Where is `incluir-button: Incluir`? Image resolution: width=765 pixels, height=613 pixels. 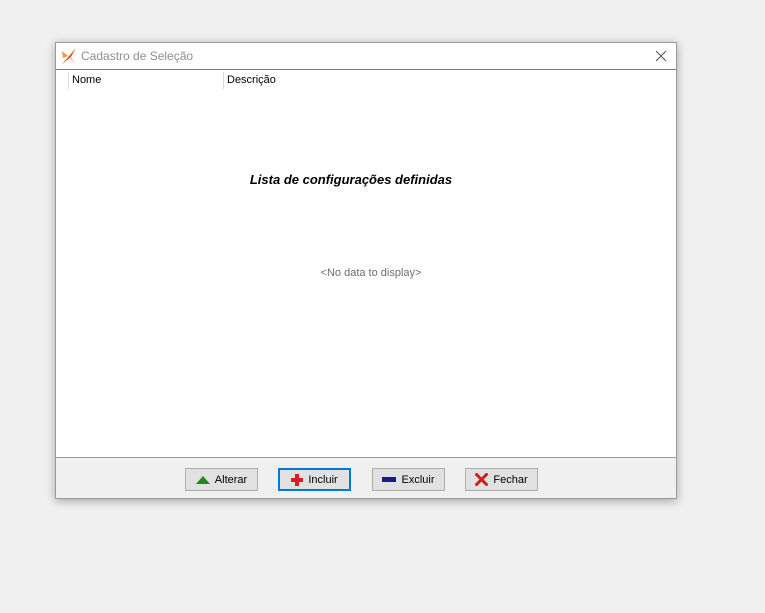
incluir-button: Incluir is located at coordinates (314, 479).